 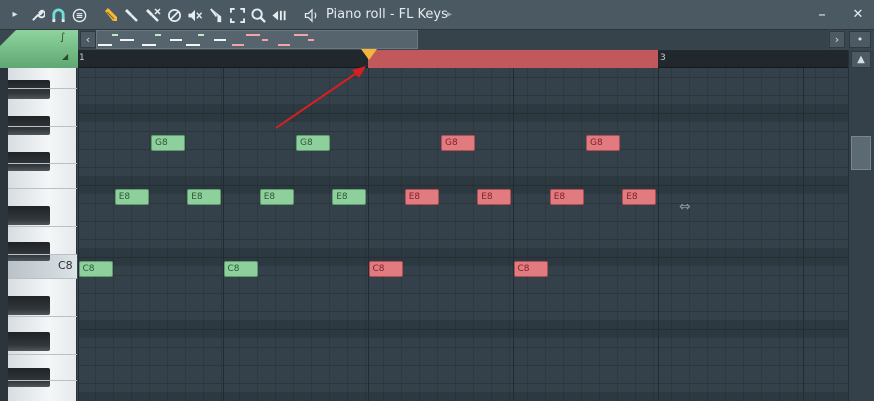 I want to click on playback-icon, so click(x=279, y=15).